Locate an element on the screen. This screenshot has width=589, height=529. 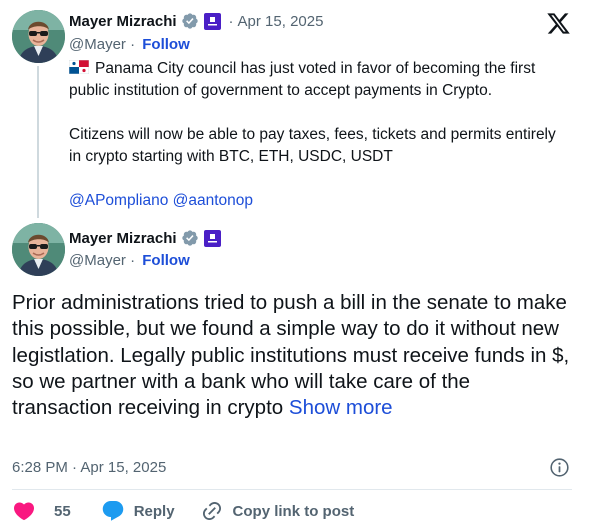
show-more-link: Show more is located at coordinates (341, 407).